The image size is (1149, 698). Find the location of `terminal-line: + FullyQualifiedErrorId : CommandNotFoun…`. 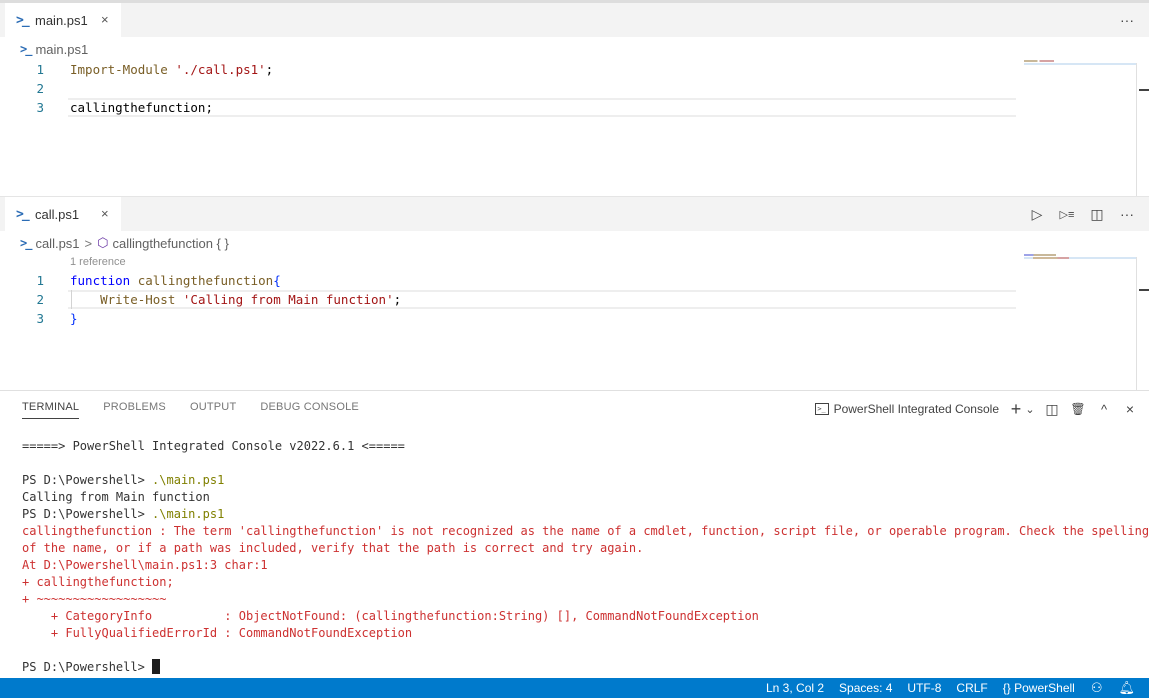

terminal-line: + FullyQualifiedErrorId : CommandNotFoun… is located at coordinates (217, 633).